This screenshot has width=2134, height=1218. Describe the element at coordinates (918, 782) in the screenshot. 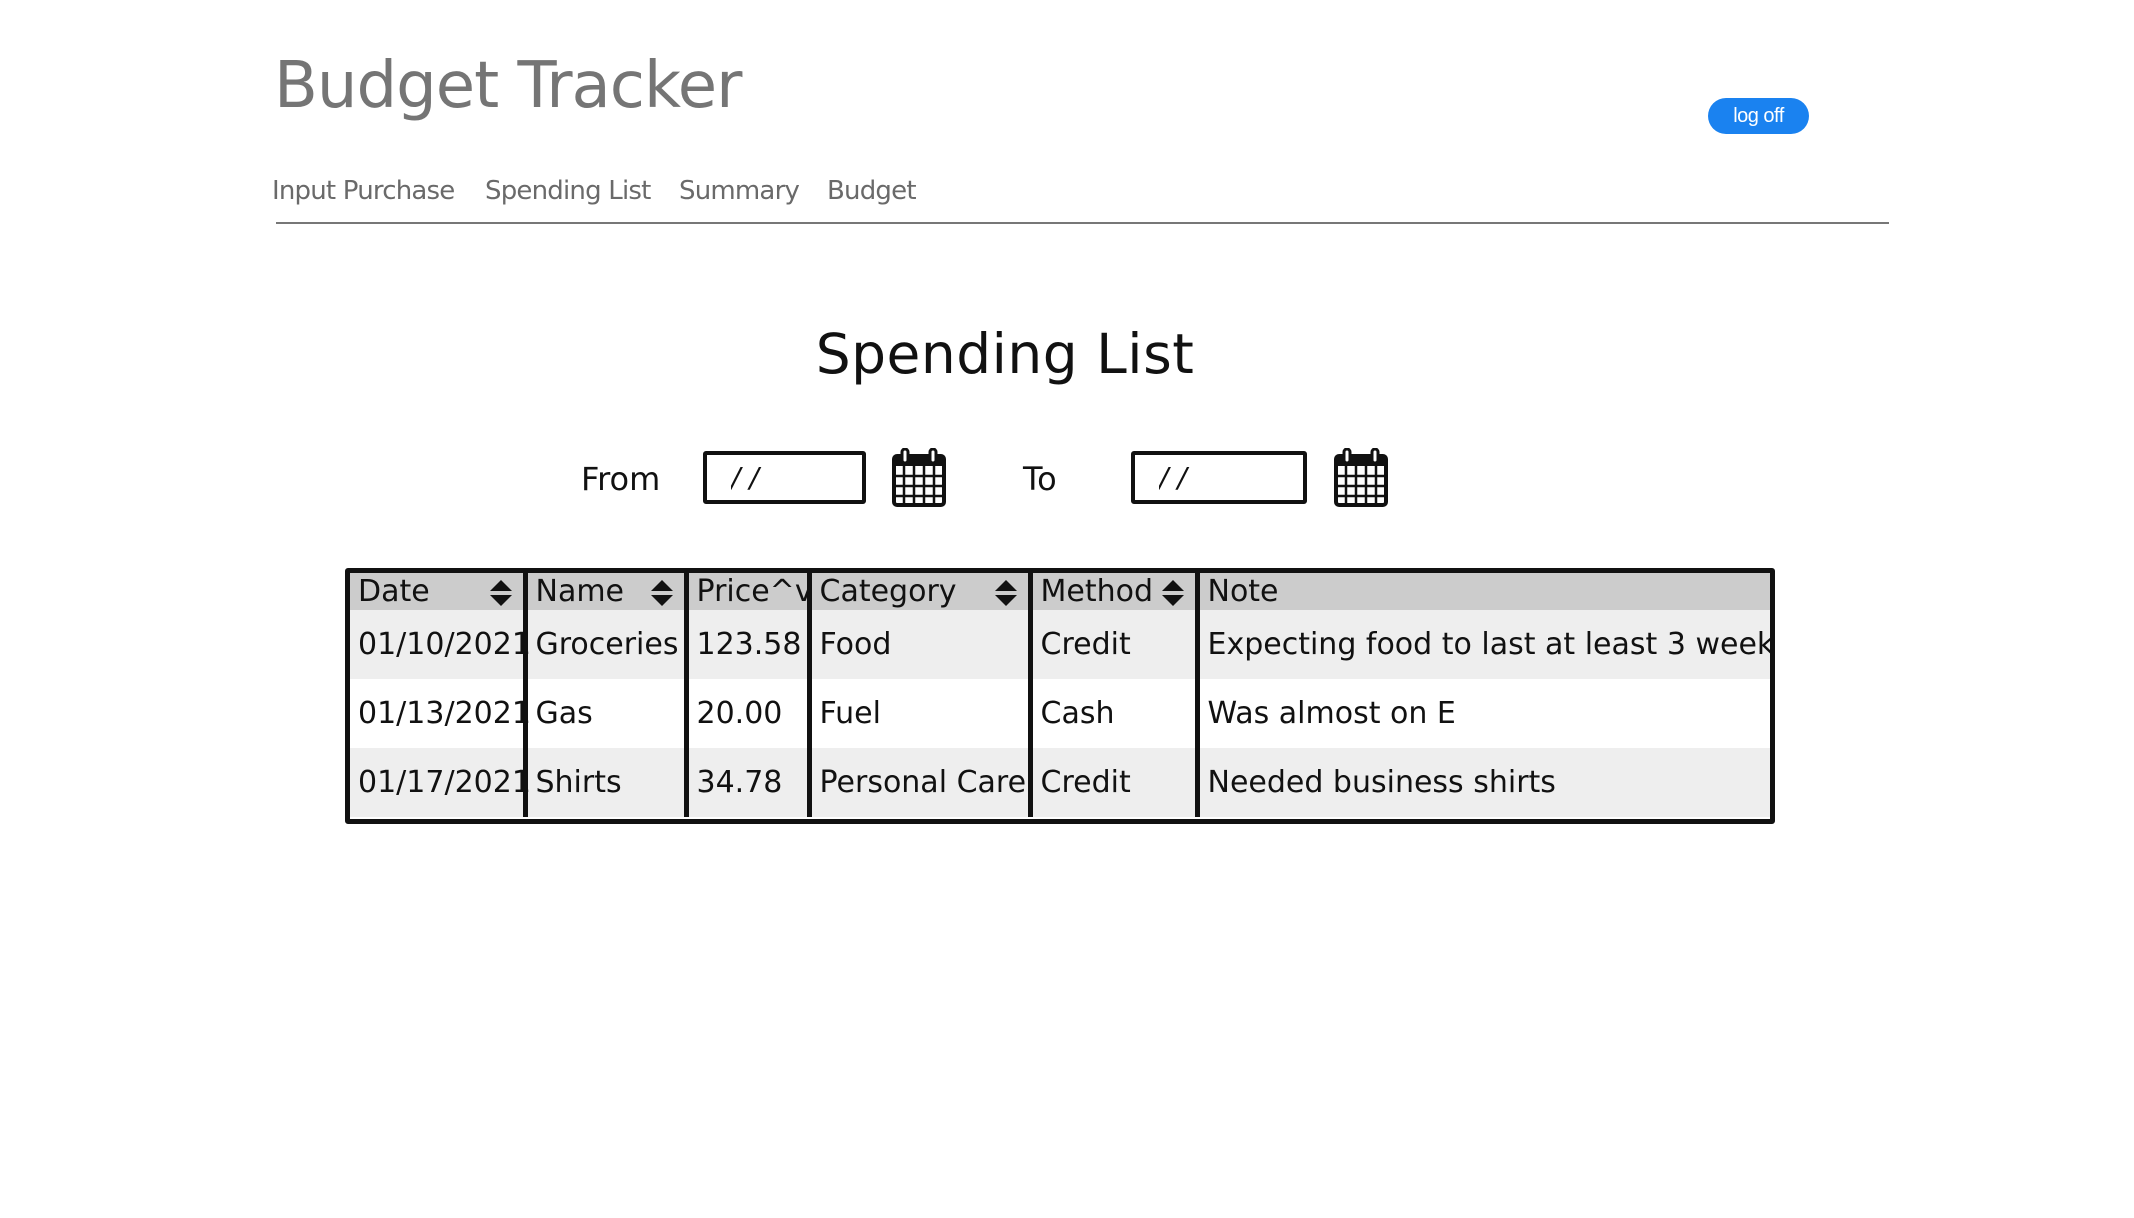

I see `cell-category: Personal Care` at that location.